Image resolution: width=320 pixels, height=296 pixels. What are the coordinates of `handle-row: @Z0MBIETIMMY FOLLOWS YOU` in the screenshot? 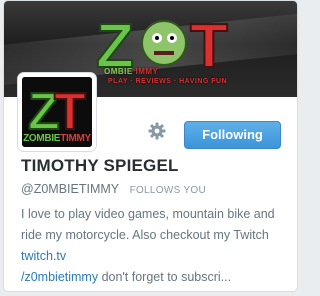 It's located at (113, 189).